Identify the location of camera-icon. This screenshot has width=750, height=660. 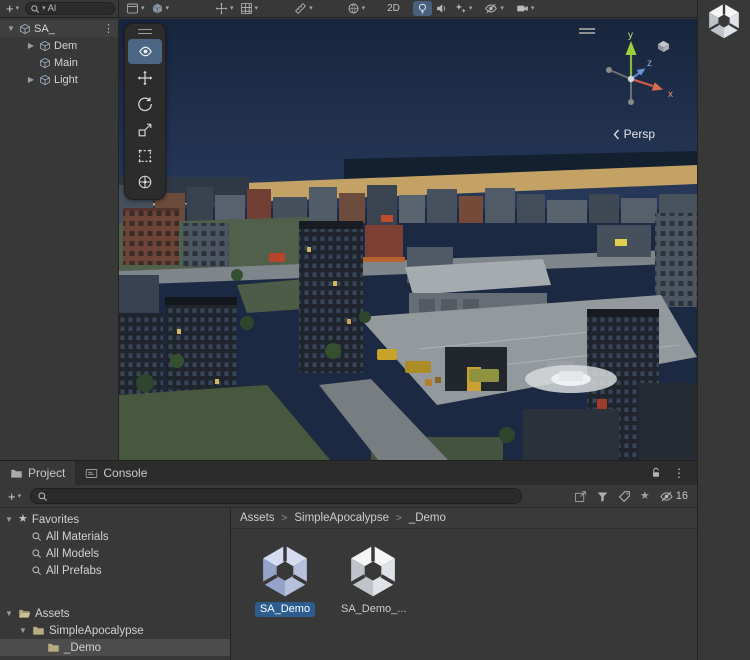
(522, 8).